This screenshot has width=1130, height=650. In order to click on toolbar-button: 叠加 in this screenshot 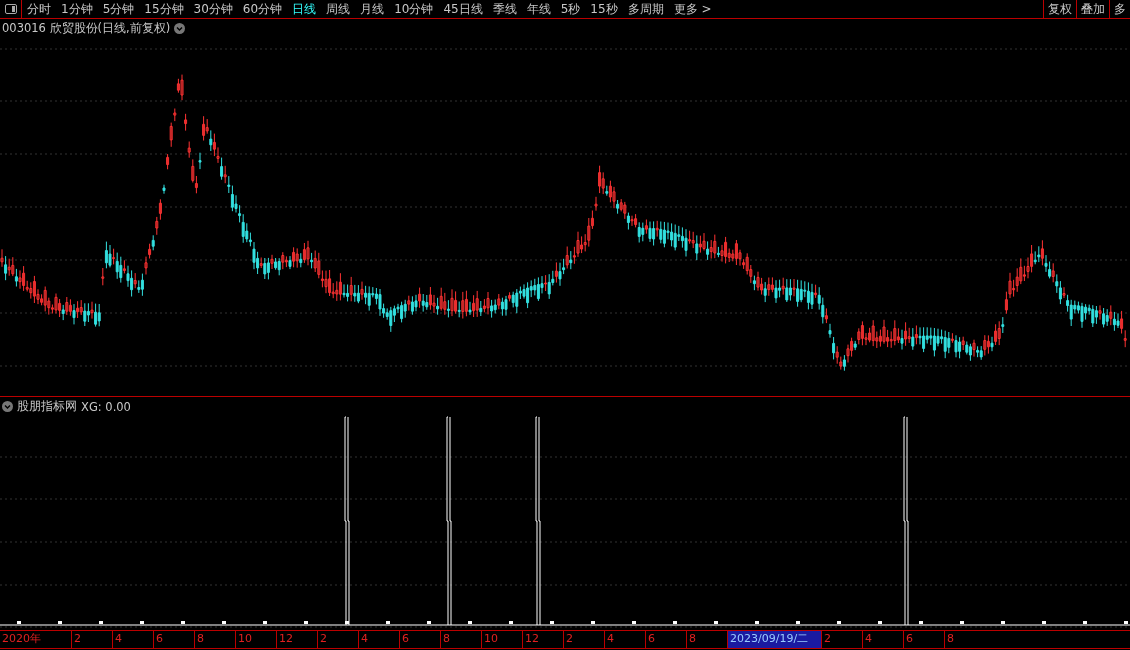, I will do `click(1092, 9)`.